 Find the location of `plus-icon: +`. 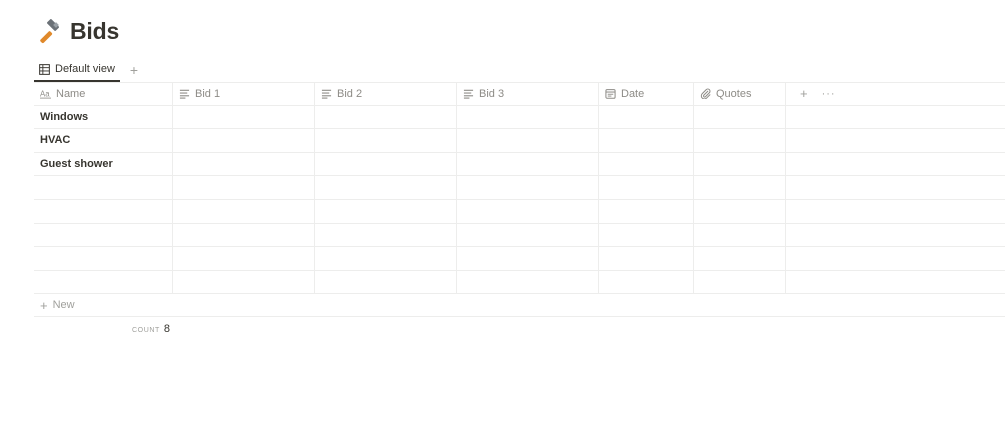

plus-icon: + is located at coordinates (44, 305).